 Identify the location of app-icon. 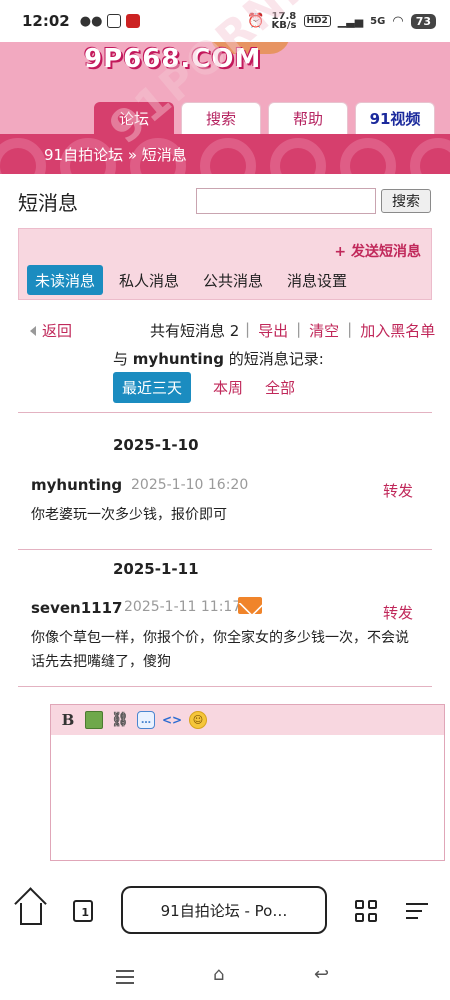
(114, 21).